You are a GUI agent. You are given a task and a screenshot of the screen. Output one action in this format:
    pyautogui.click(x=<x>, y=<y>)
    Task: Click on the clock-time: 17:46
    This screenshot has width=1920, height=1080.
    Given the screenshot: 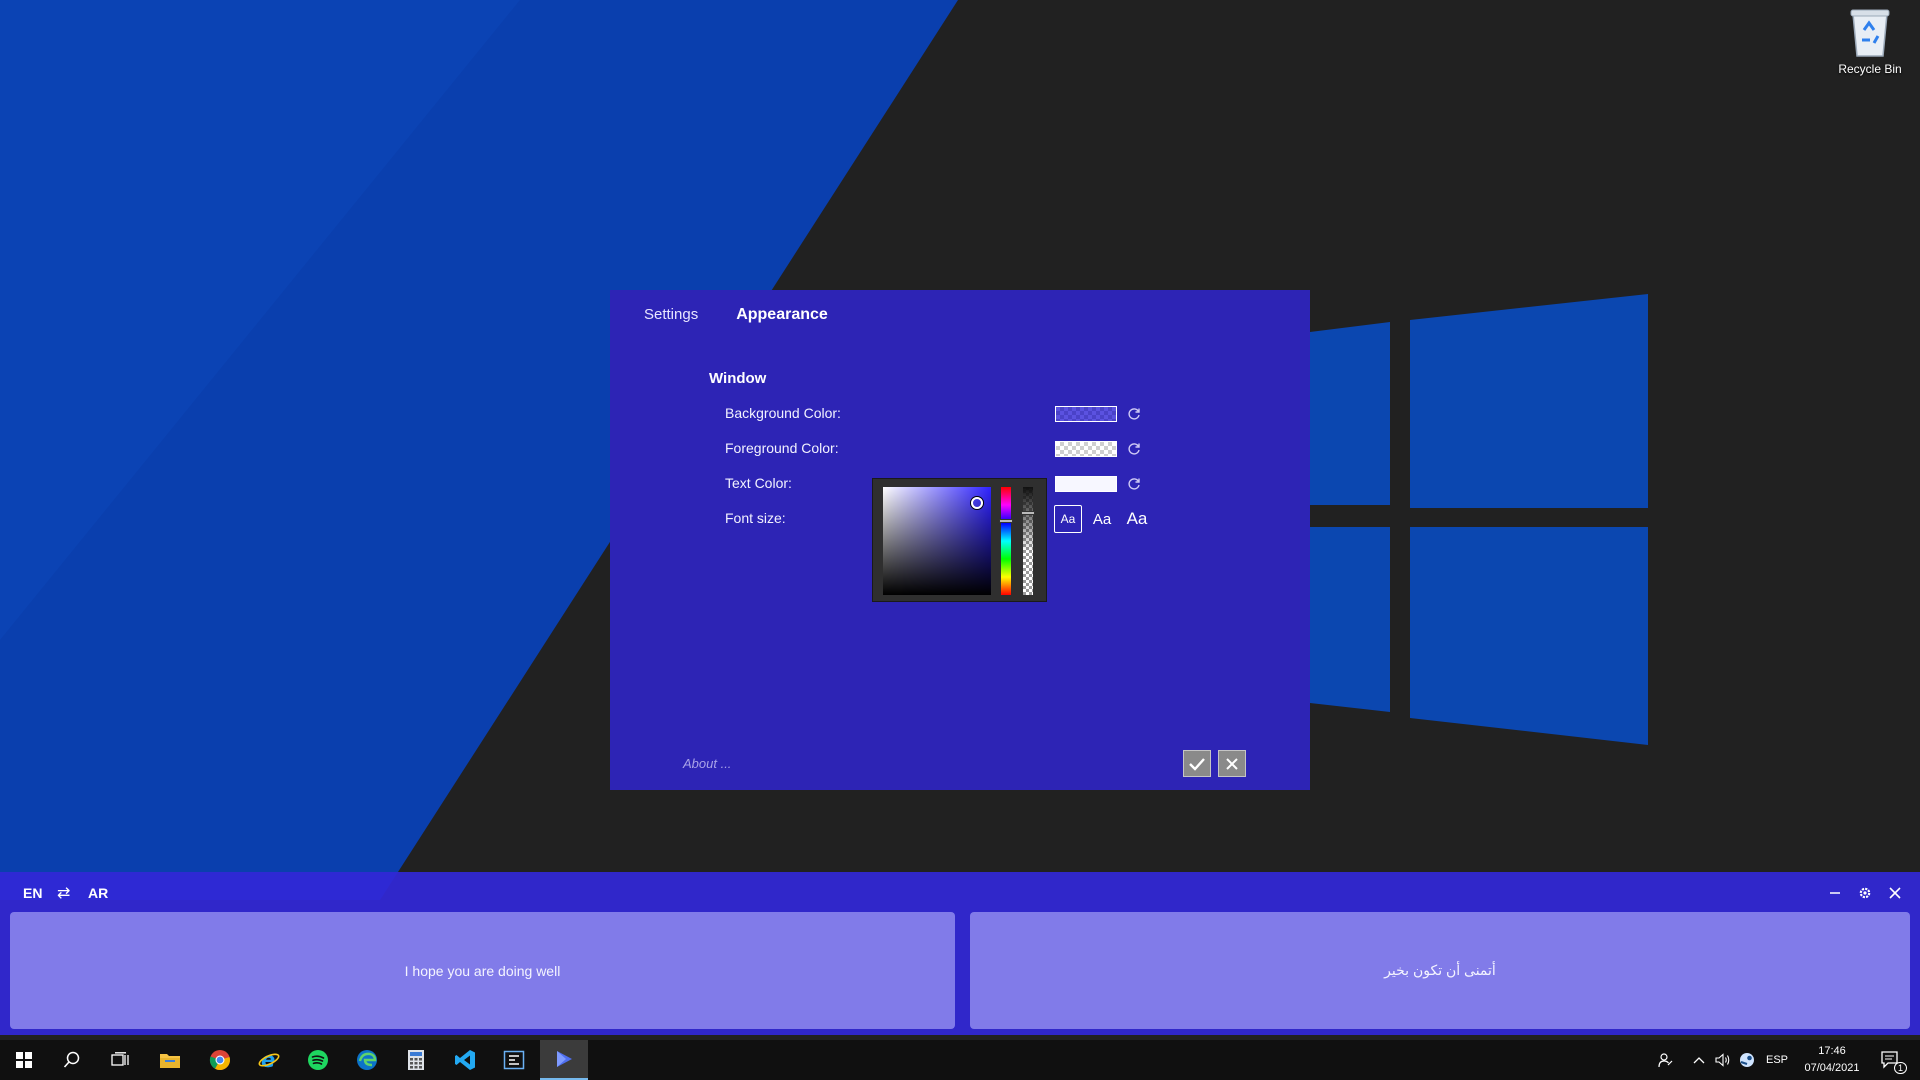 What is the action you would take?
    pyautogui.click(x=1832, y=1051)
    